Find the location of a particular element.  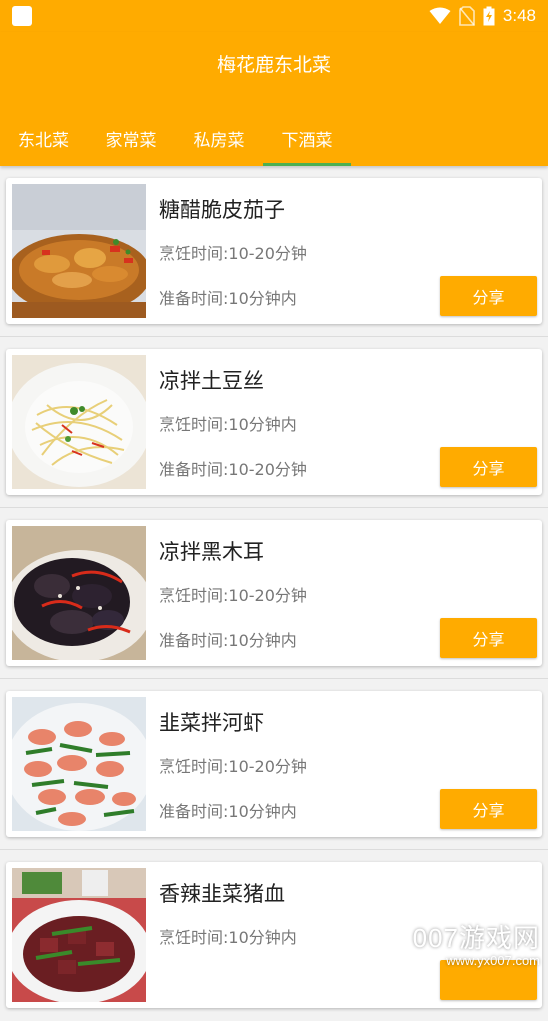

tab-sifang: 私房菜 is located at coordinates (219, 138).